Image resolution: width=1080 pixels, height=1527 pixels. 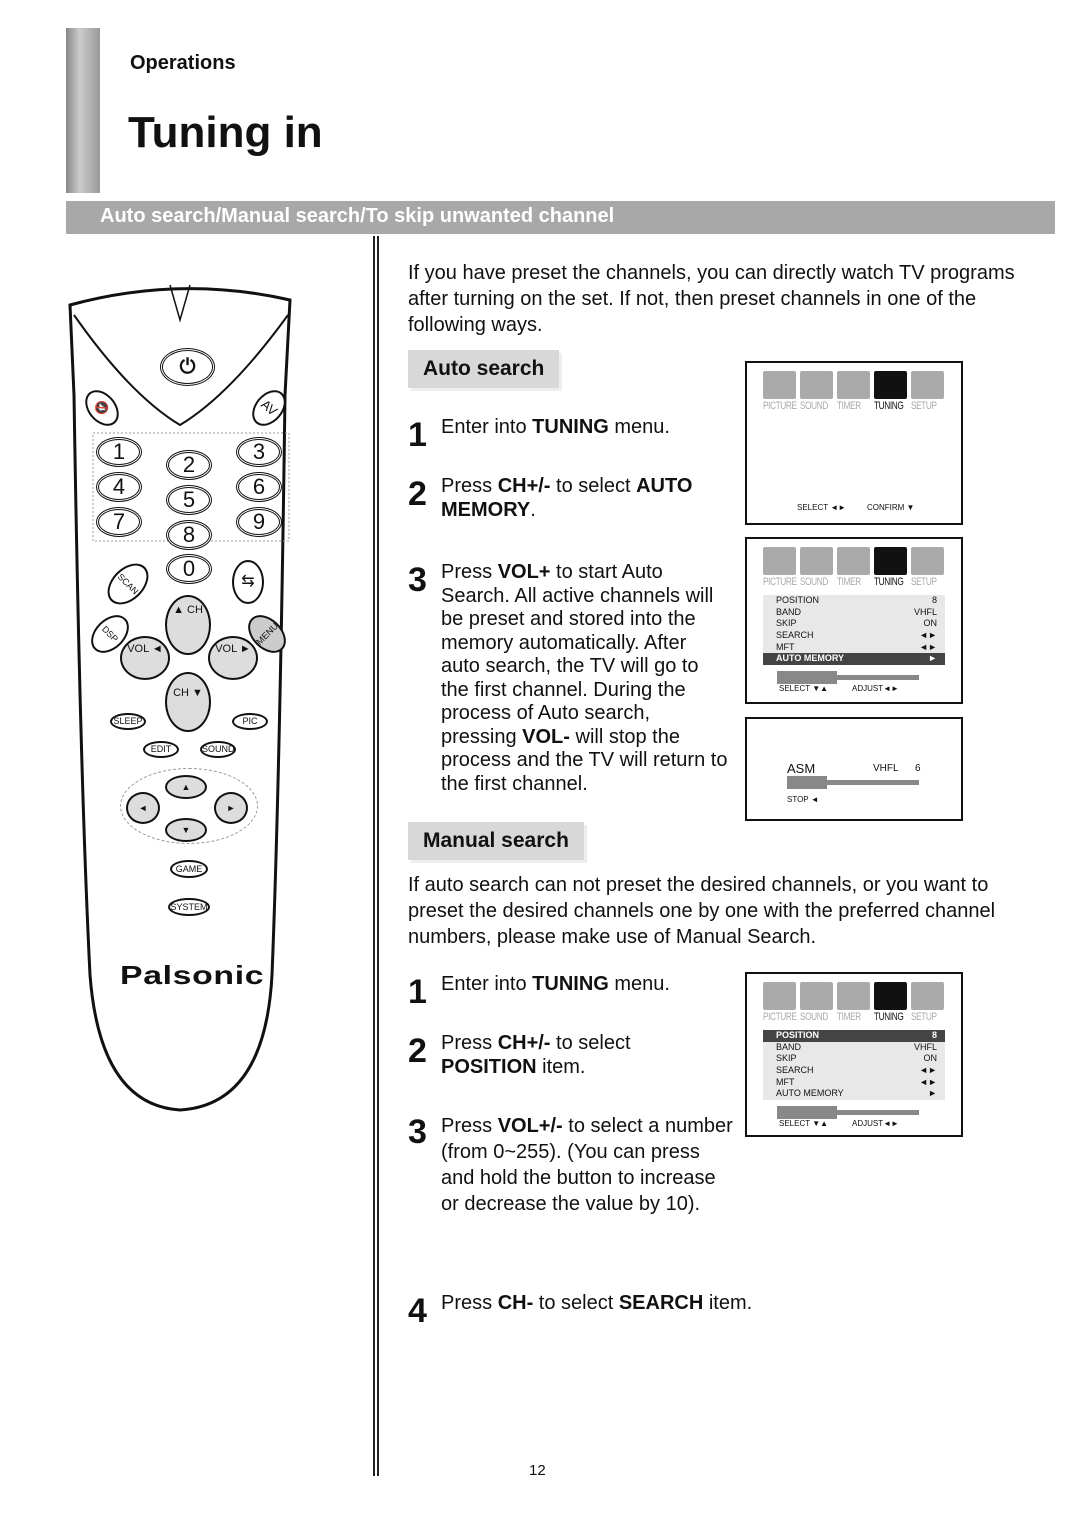 I want to click on hint-right: CONFIRM ▼, so click(x=891, y=507).